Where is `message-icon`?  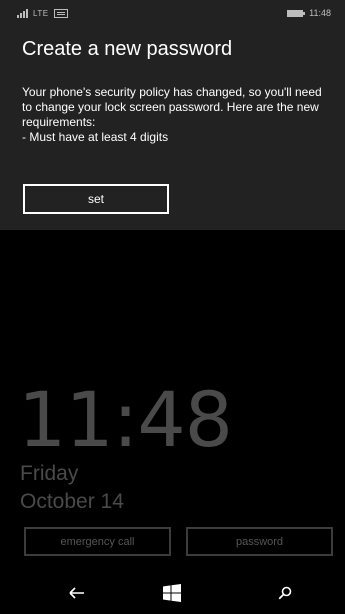
message-icon is located at coordinates (60, 13).